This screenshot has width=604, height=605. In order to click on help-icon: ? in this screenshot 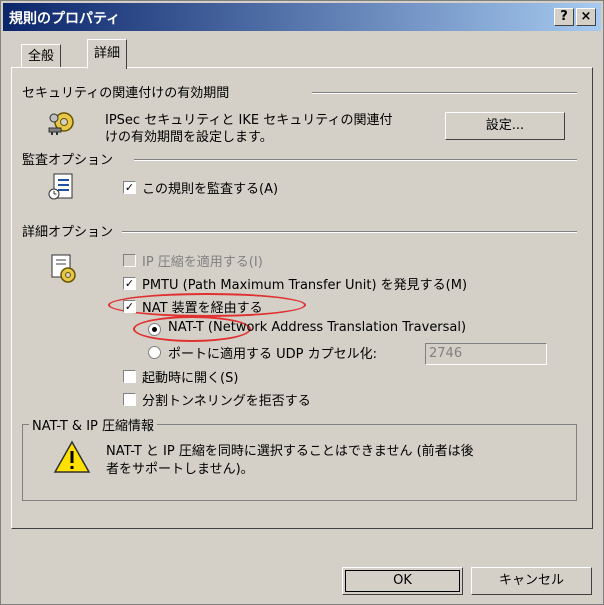, I will do `click(564, 16)`.